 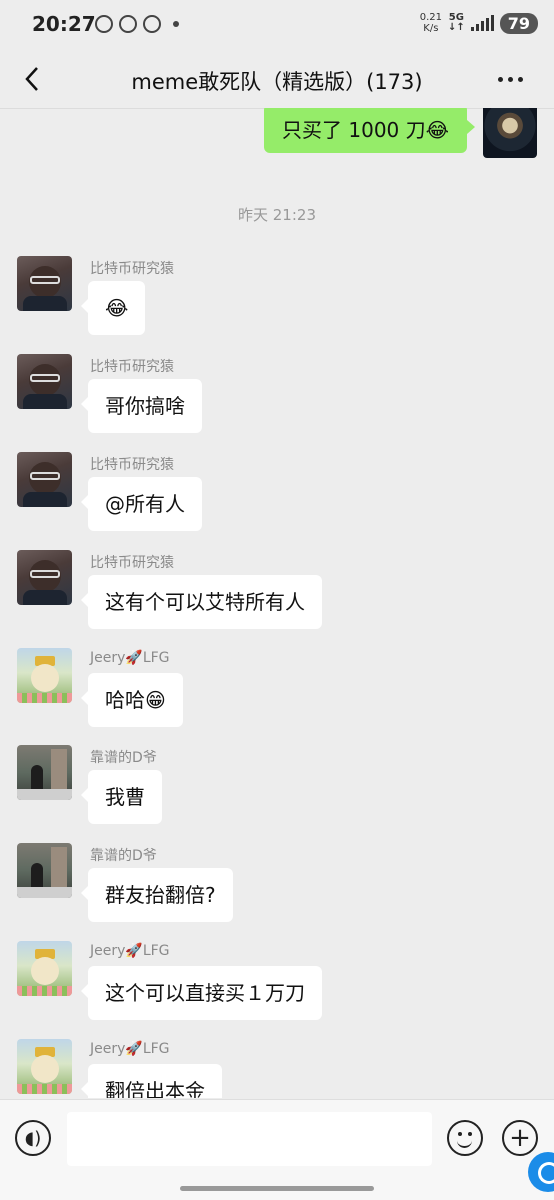 What do you see at coordinates (277, 1068) in the screenshot?
I see `message-row: Jeery🚀LFG 翻倍出本金` at bounding box center [277, 1068].